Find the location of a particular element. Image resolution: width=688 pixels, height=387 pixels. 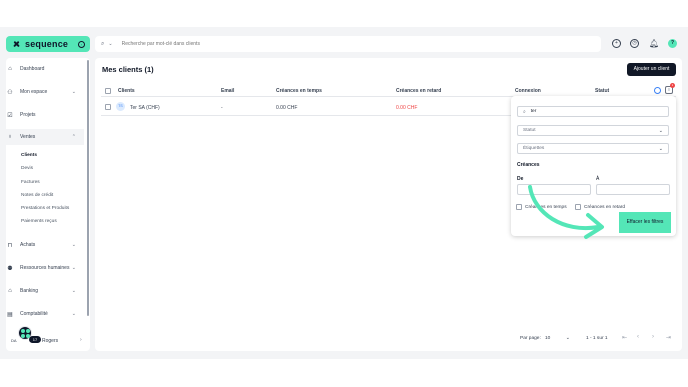

bank-icon: ⌂ is located at coordinates (10, 291).